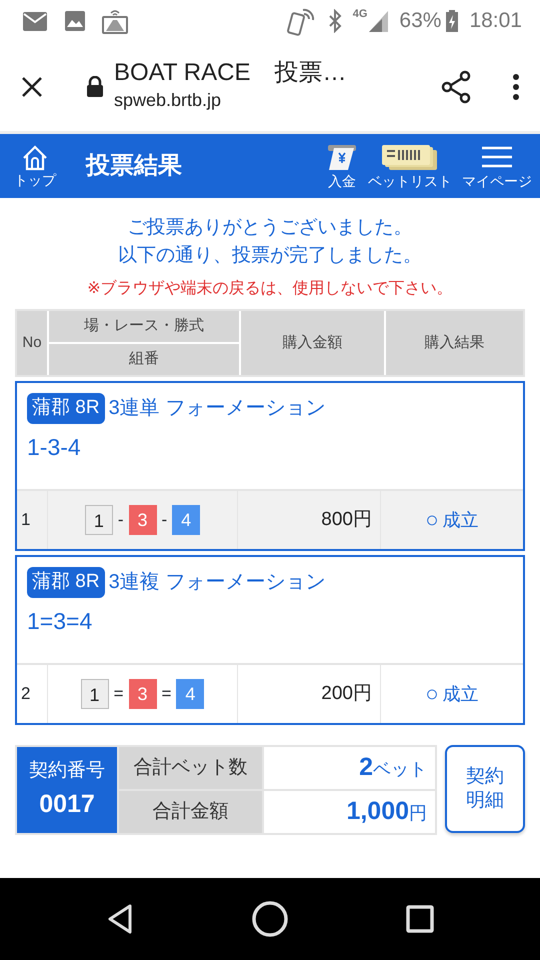 This screenshot has height=960, width=540. What do you see at coordinates (144, 360) in the screenshot?
I see `column-header: 組番` at bounding box center [144, 360].